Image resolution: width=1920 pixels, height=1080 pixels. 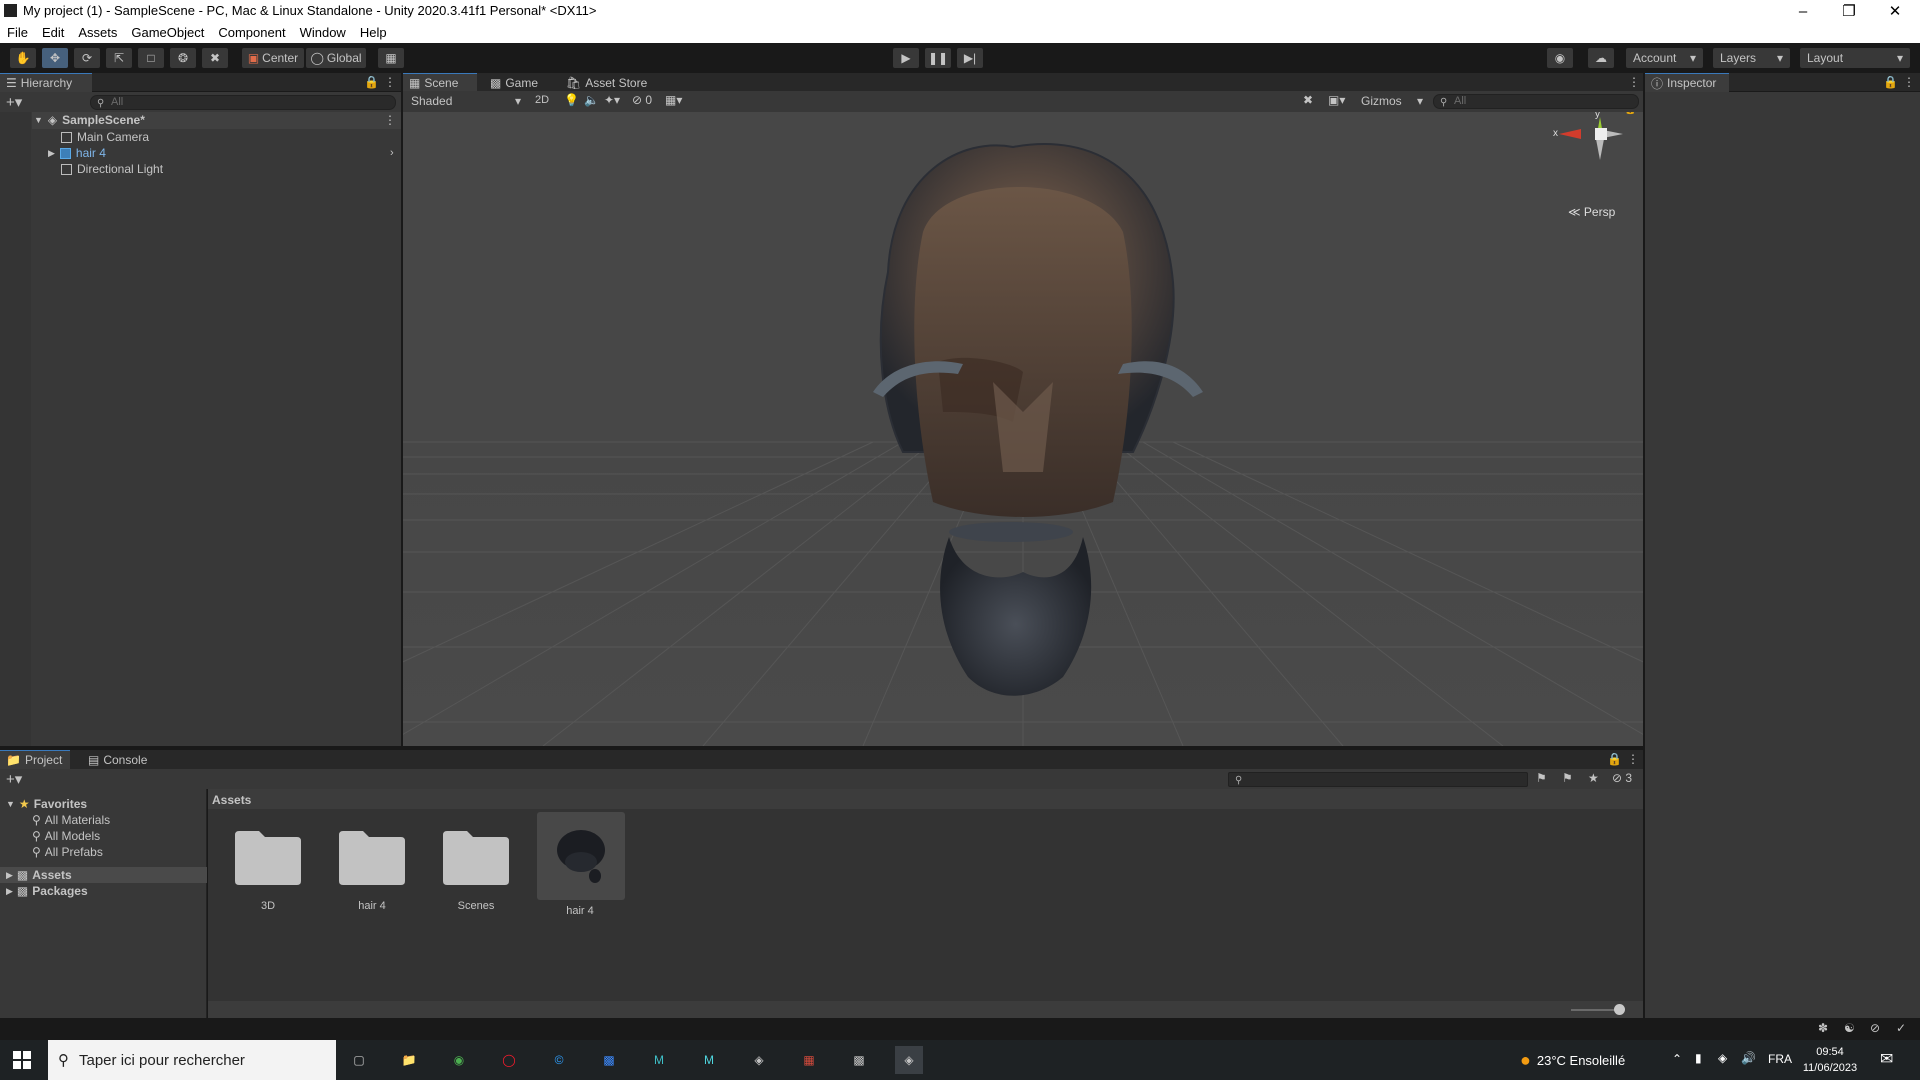 What do you see at coordinates (1567, 778) in the screenshot?
I see `filter-label-icon: ⚑` at bounding box center [1567, 778].